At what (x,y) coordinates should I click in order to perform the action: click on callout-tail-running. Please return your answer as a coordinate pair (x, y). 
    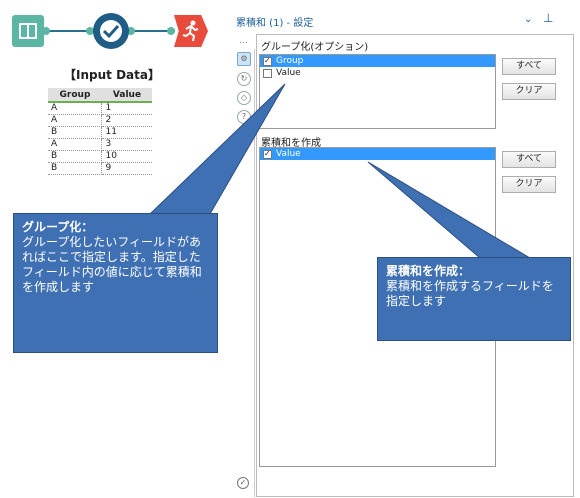
    Looking at the image, I should click on (449, 210).